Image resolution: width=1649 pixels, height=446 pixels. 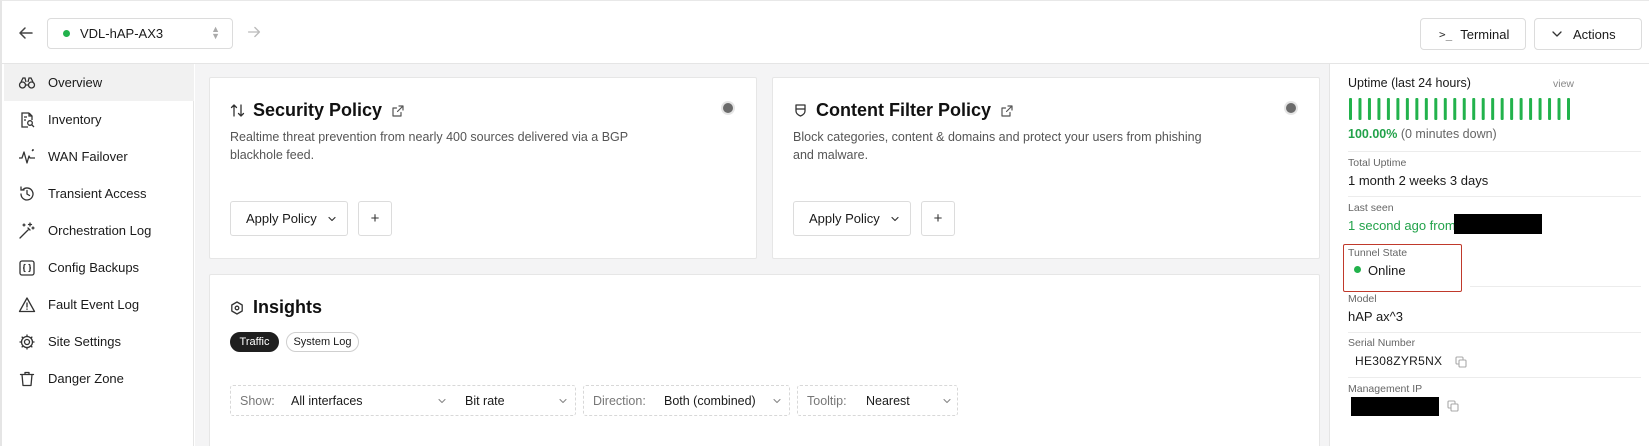 I want to click on sidebar-item-config-backups: Config Backups, so click(x=99, y=267).